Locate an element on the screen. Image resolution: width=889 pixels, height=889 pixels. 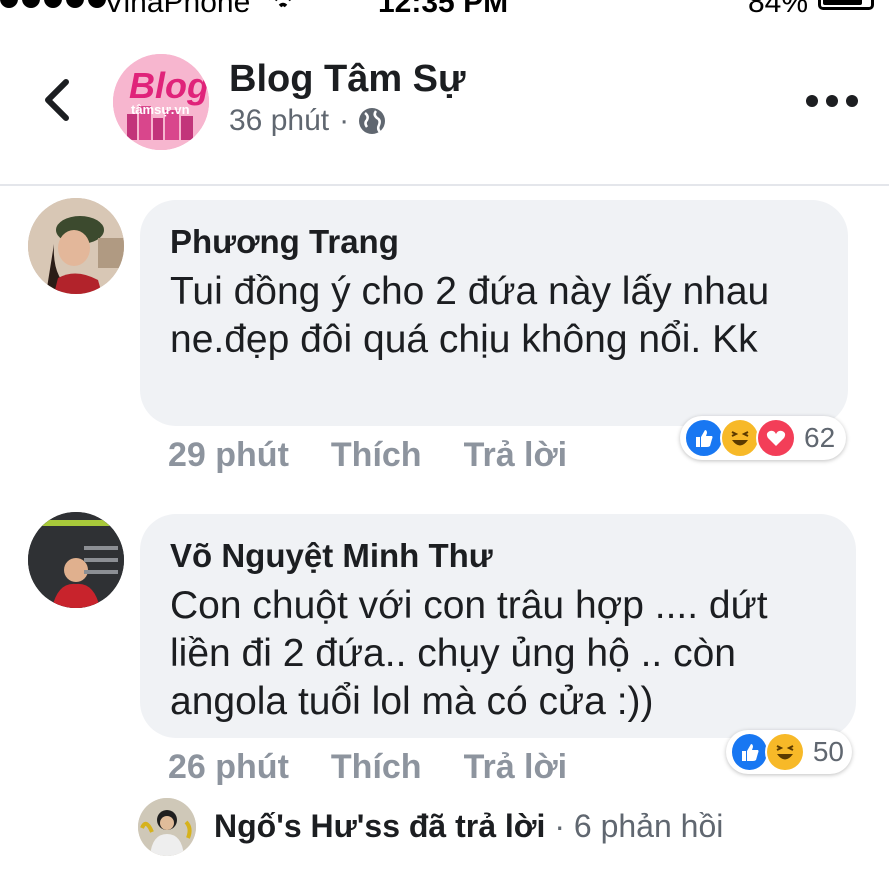
page-title: Blog Tâm Sự is located at coordinates (347, 79).